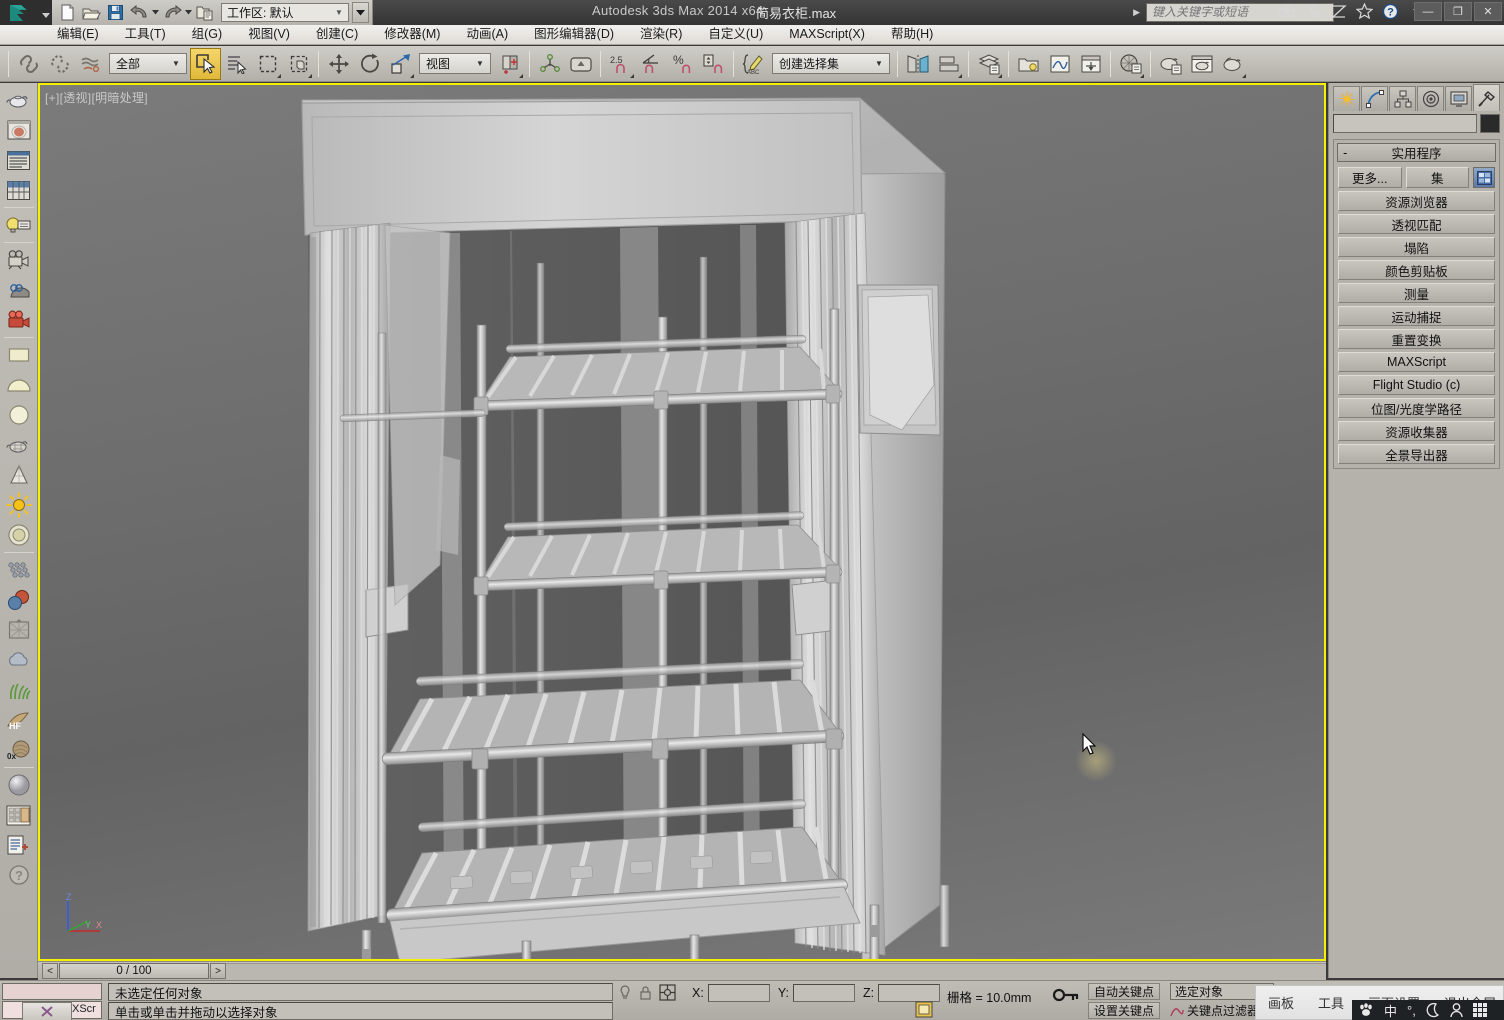 The image size is (1504, 1020). What do you see at coordinates (1136, 12) in the screenshot?
I see `search-expand-icon: ▶` at bounding box center [1136, 12].